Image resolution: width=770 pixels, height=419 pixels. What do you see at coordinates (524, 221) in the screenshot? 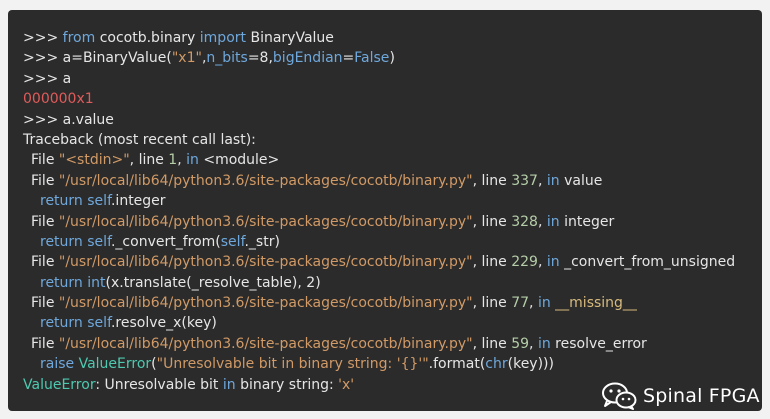
I see `code-token: 328` at bounding box center [524, 221].